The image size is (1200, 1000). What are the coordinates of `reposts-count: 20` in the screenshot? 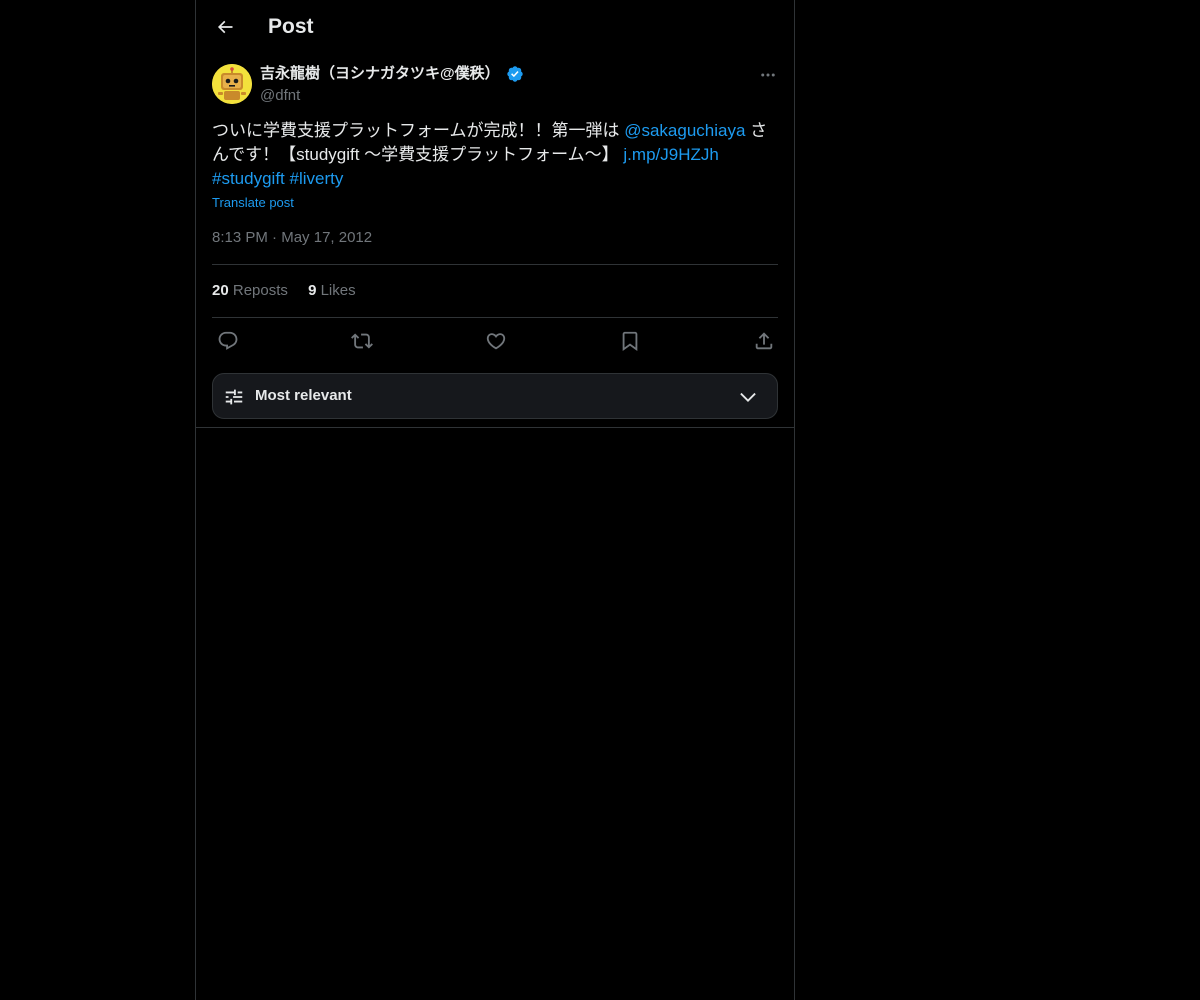 It's located at (220, 290).